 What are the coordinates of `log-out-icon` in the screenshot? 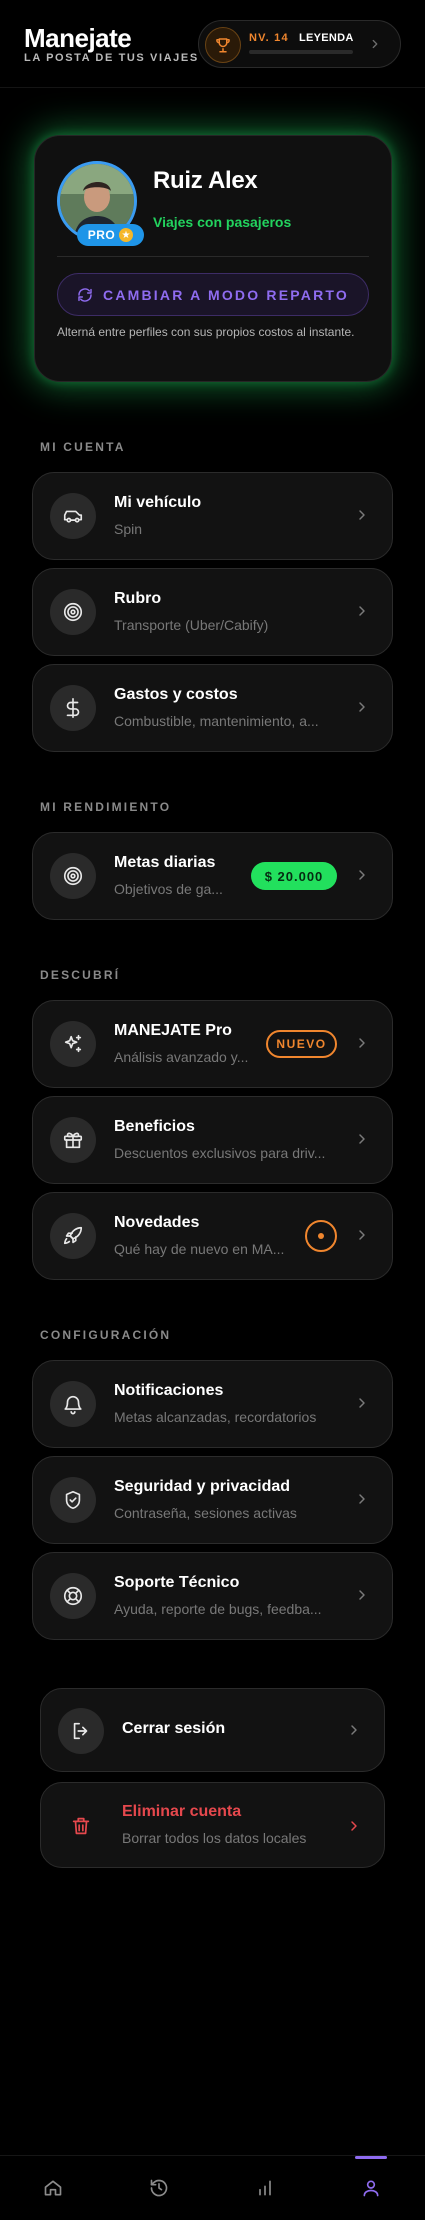 It's located at (81, 1731).